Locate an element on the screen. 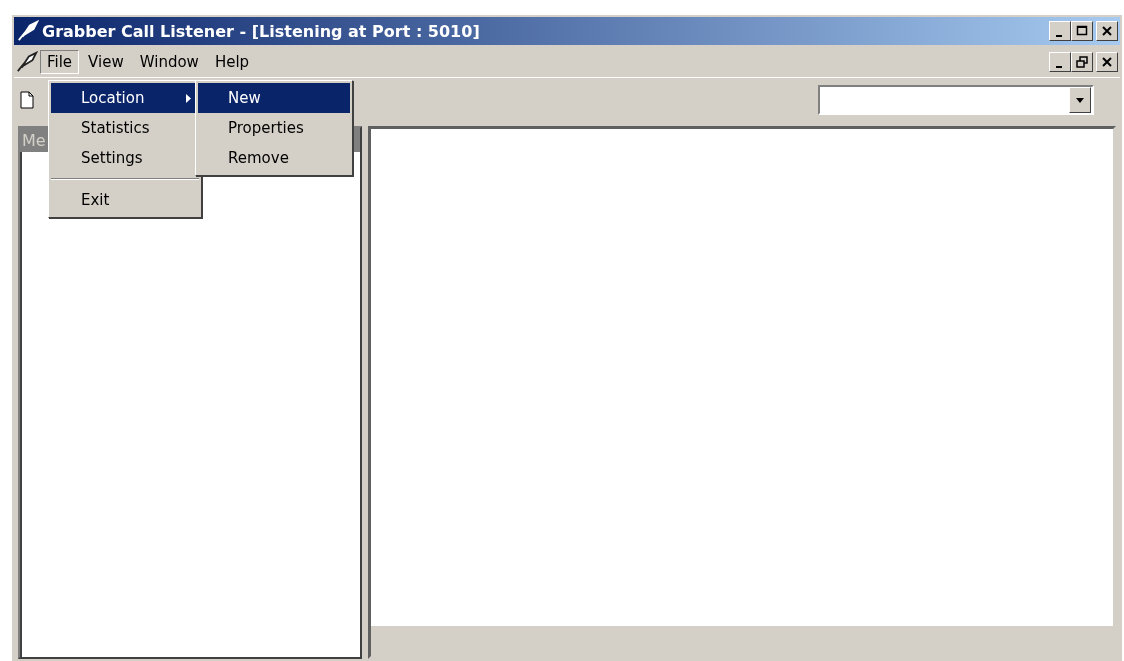  panel-title: Me is located at coordinates (34, 140).